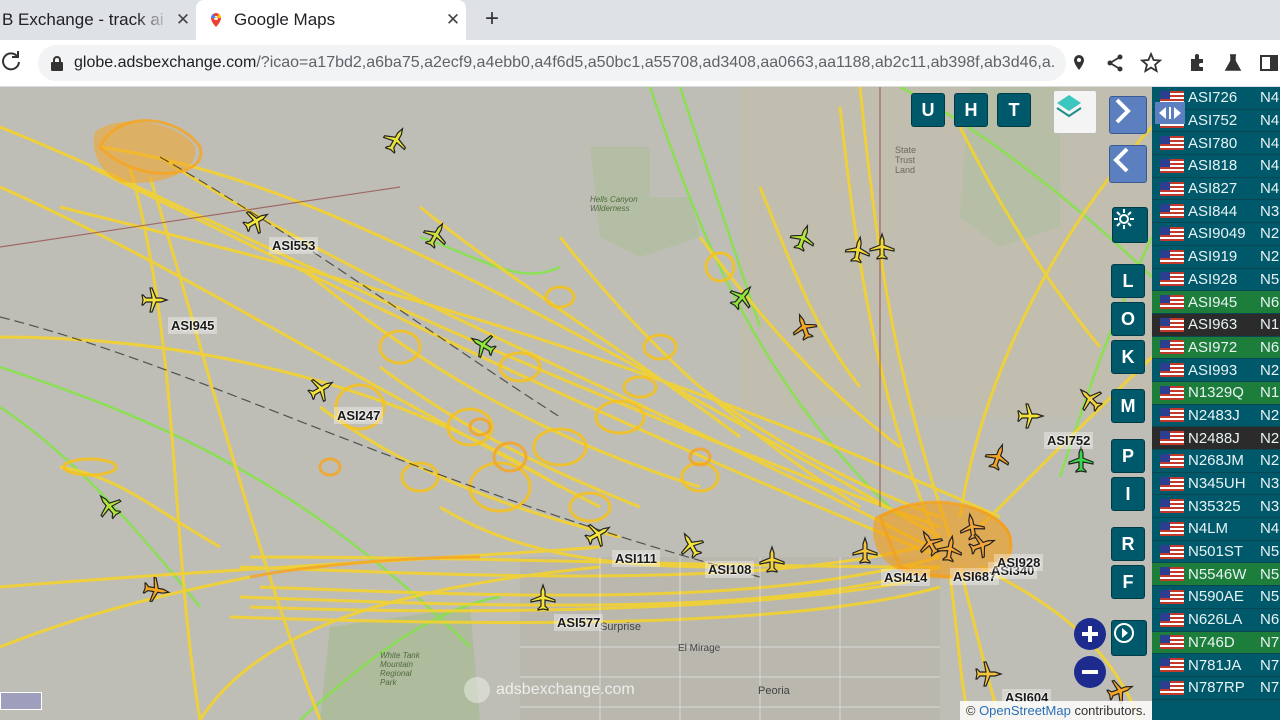 Image resolution: width=1280 pixels, height=720 pixels. I want to click on list-item: N345UH N3, so click(1216, 484).